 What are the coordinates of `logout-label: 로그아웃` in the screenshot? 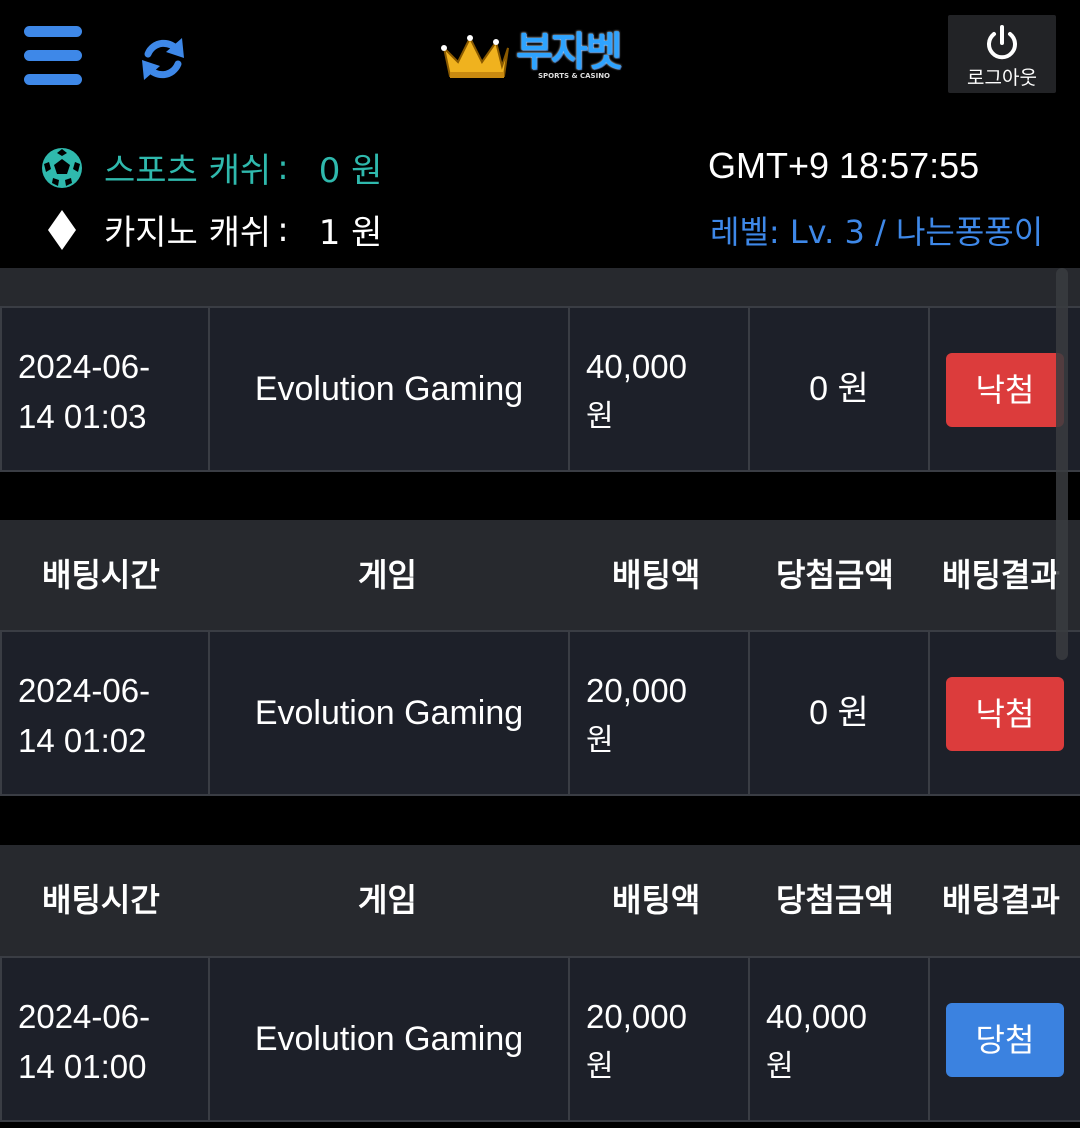 It's located at (1002, 78).